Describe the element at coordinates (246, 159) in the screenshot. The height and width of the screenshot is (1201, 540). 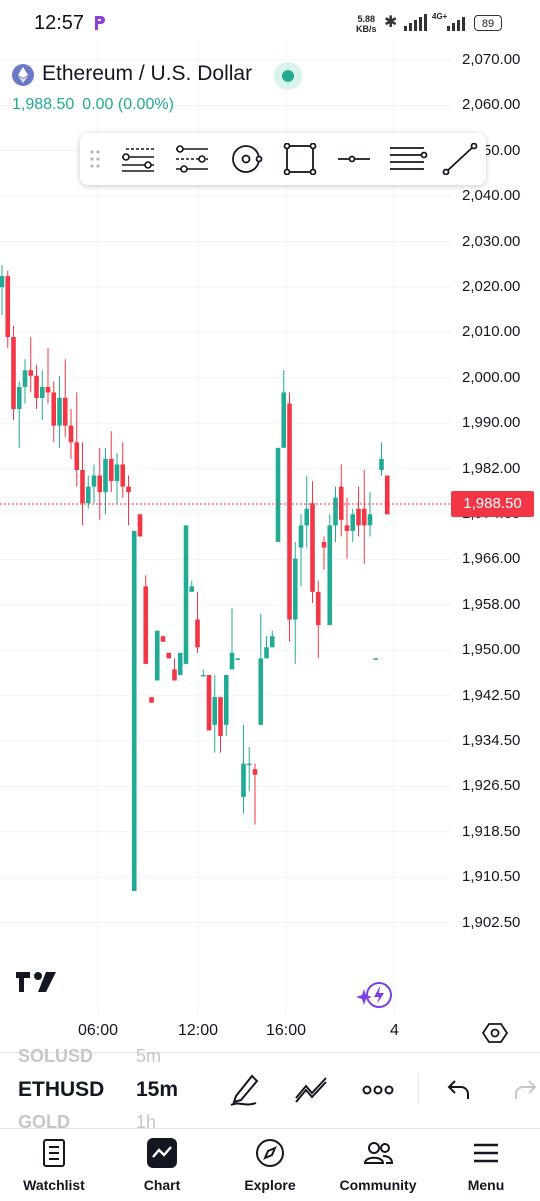
I see `circle-tool-icon` at that location.